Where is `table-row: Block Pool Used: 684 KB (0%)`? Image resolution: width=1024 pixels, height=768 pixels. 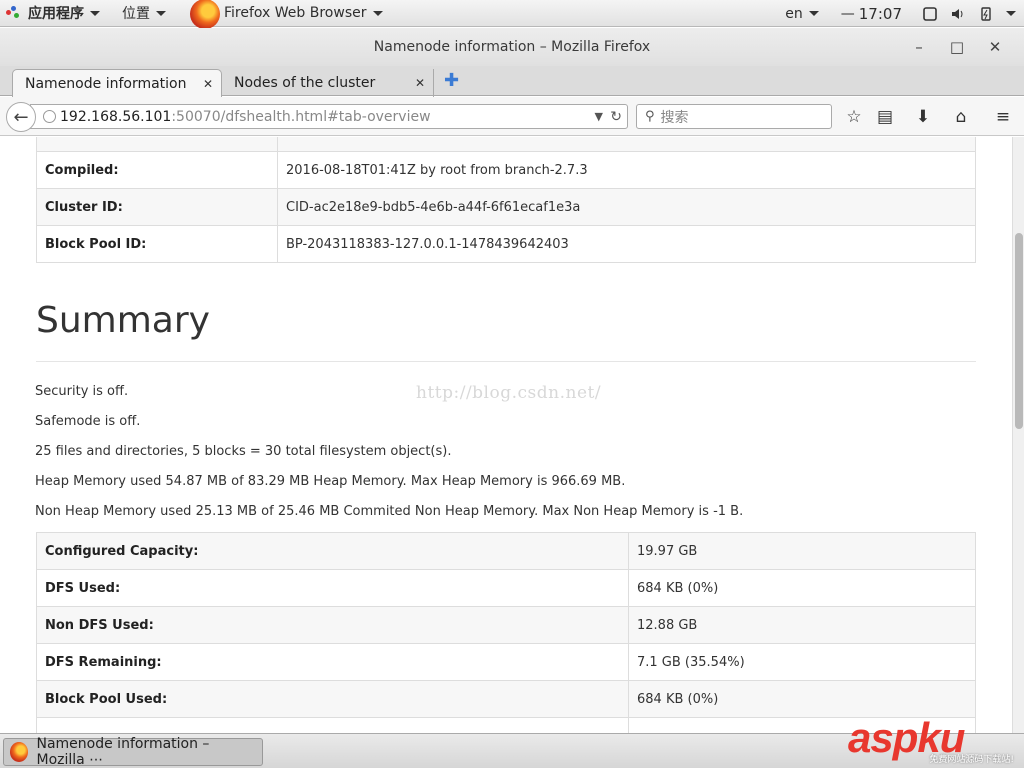 table-row: Block Pool Used: 684 KB (0%) is located at coordinates (506, 699).